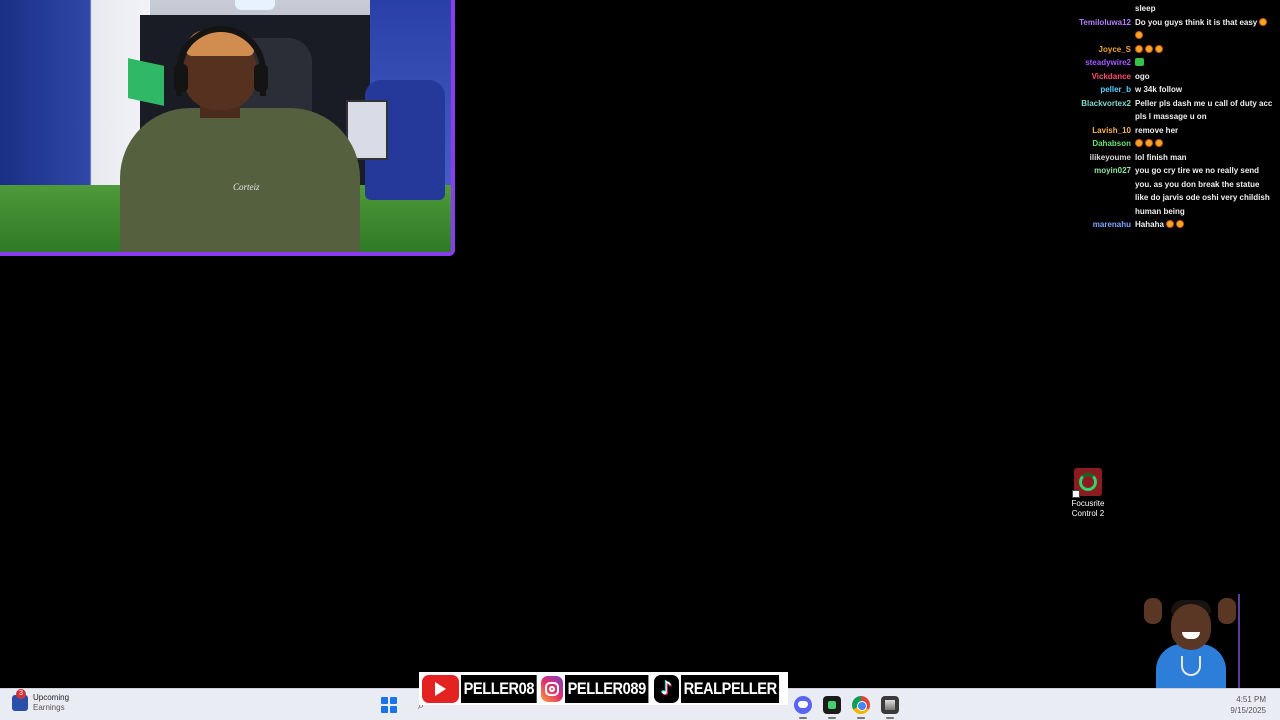  What do you see at coordinates (552, 688) in the screenshot?
I see `instagram-icon` at bounding box center [552, 688].